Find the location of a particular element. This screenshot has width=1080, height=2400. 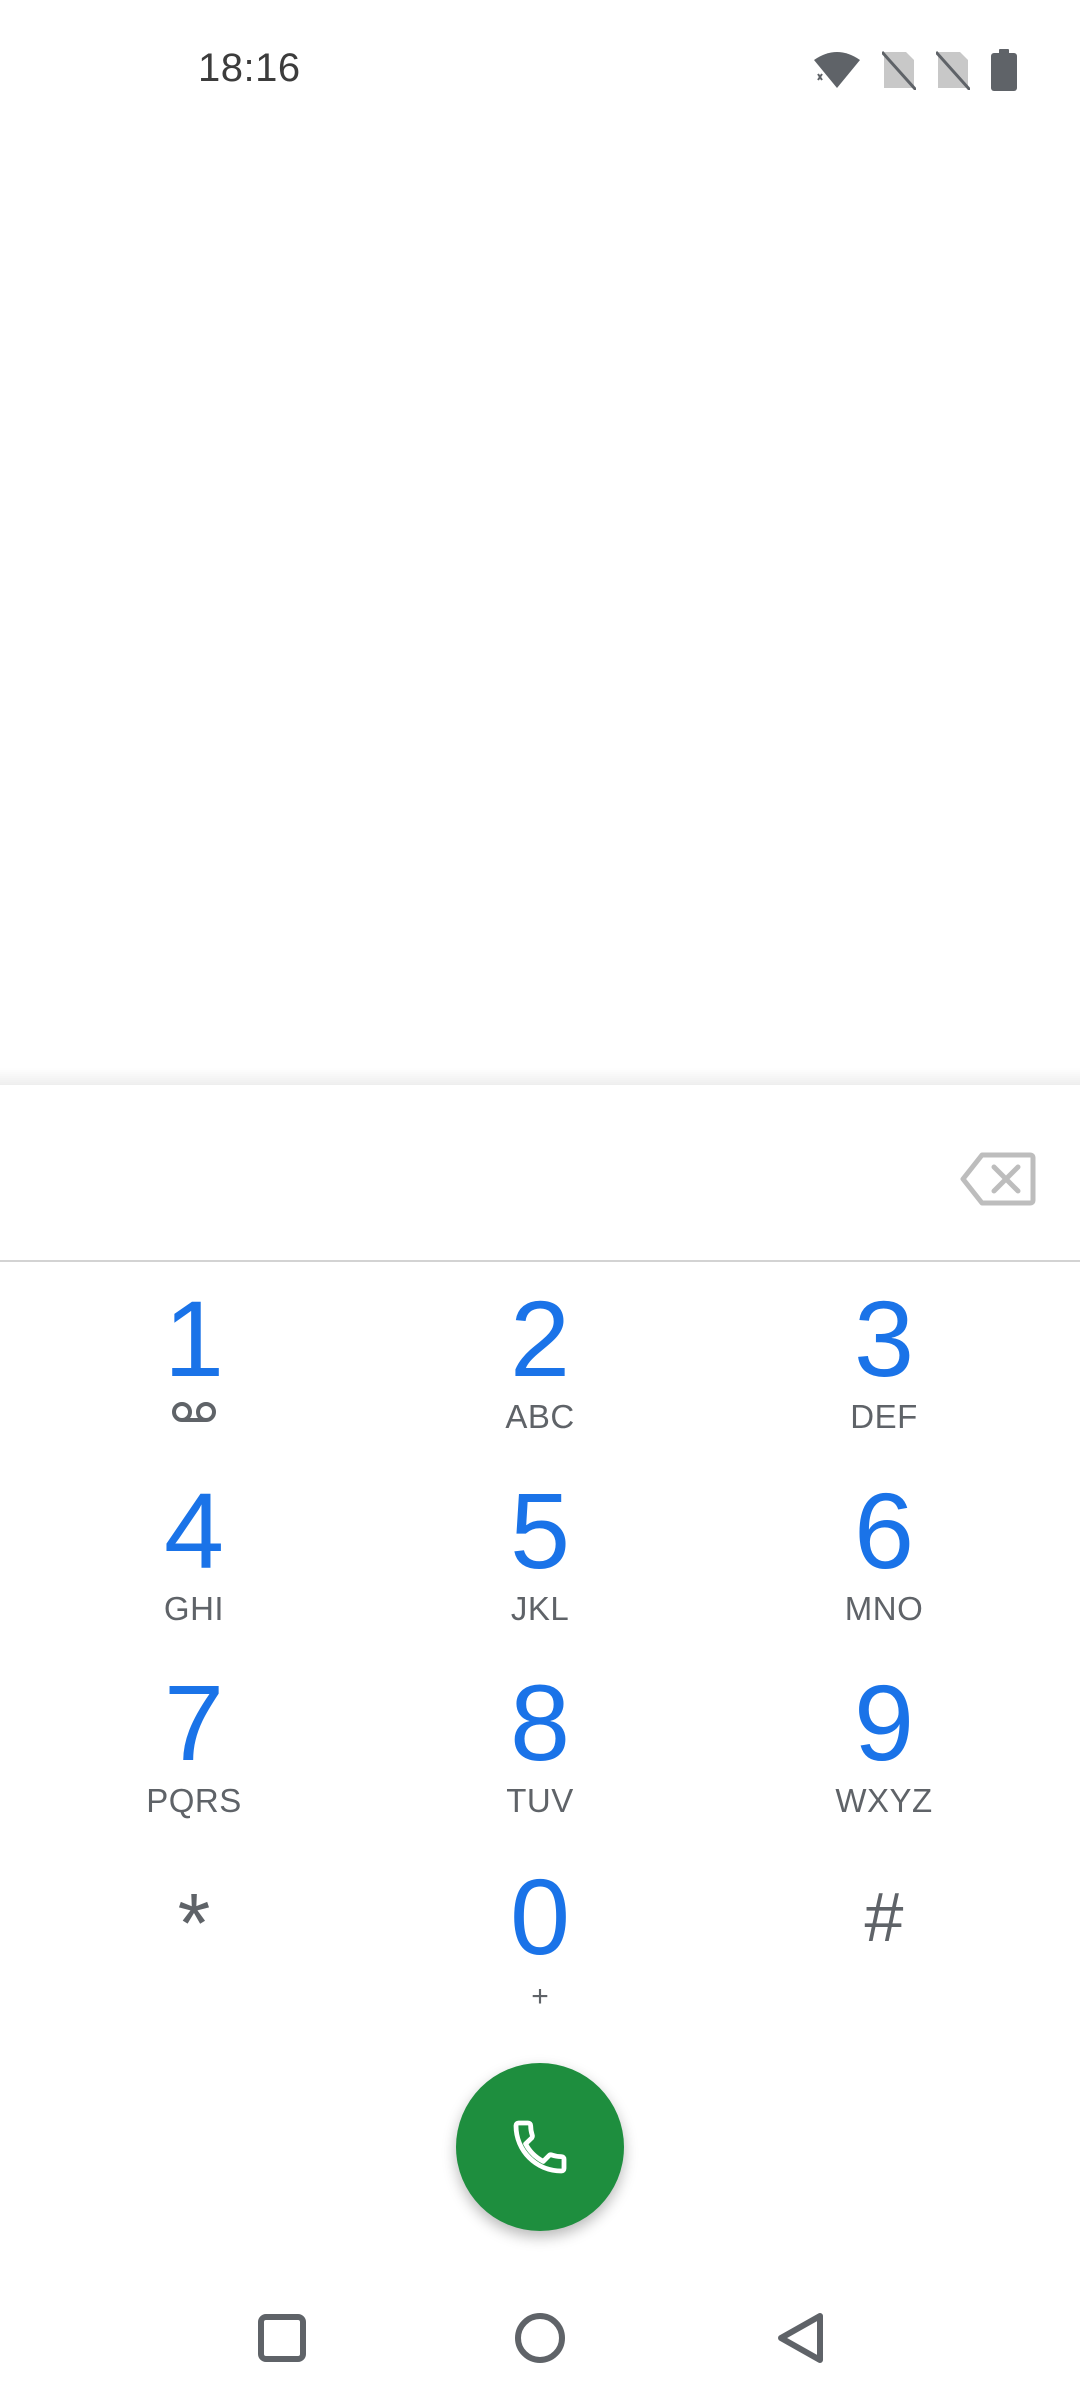

battery-icon is located at coordinates (1004, 70).